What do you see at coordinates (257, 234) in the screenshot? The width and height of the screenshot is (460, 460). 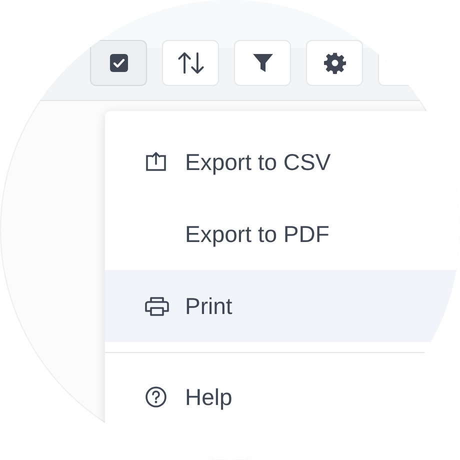 I see `menu-item-label: Export to PDF` at bounding box center [257, 234].